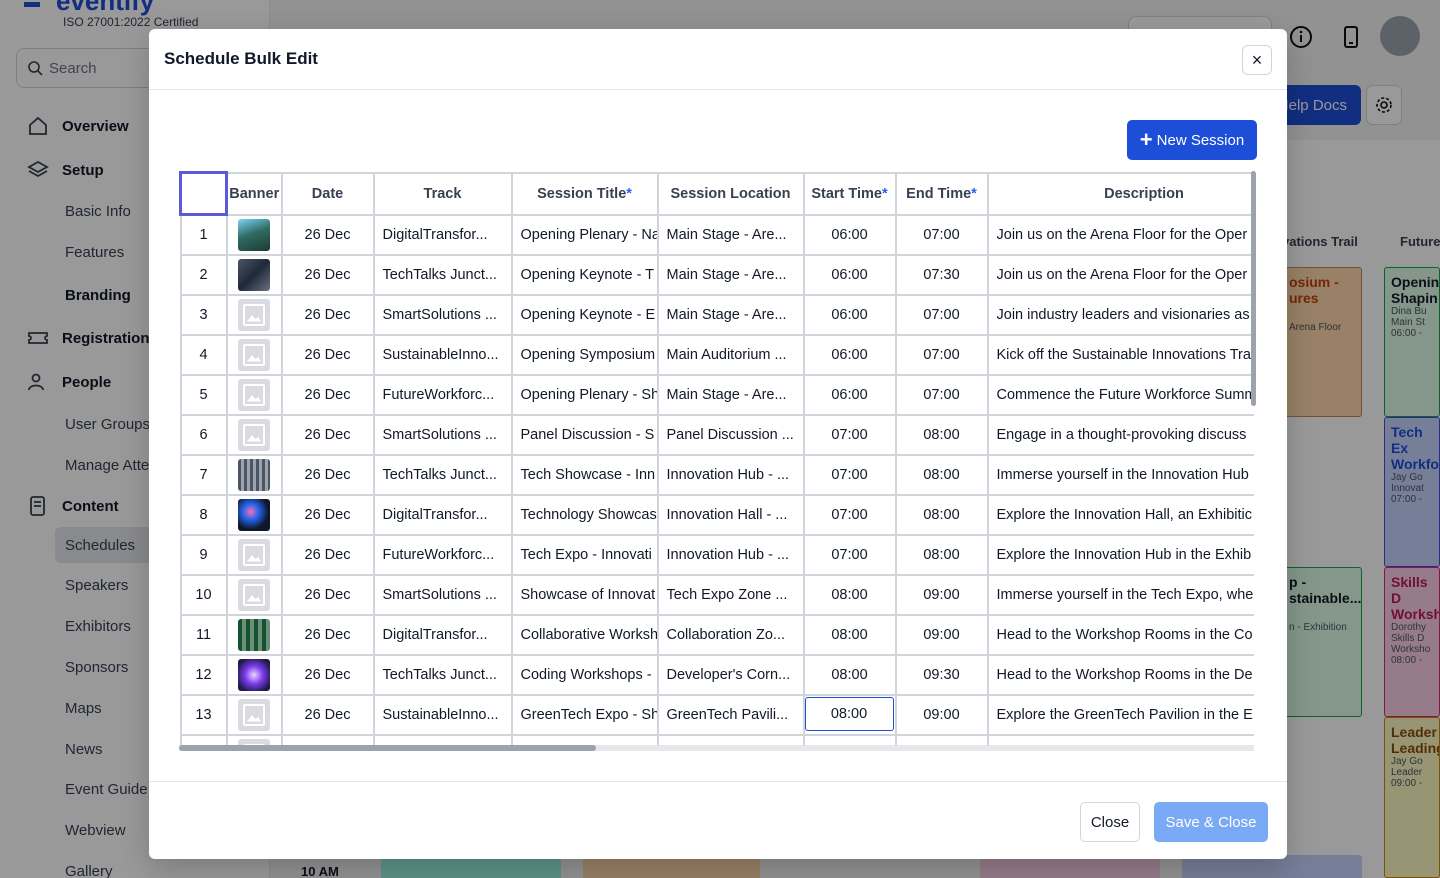 The image size is (1440, 878). What do you see at coordinates (716, 748) in the screenshot?
I see `horizontal-scrollbar` at bounding box center [716, 748].